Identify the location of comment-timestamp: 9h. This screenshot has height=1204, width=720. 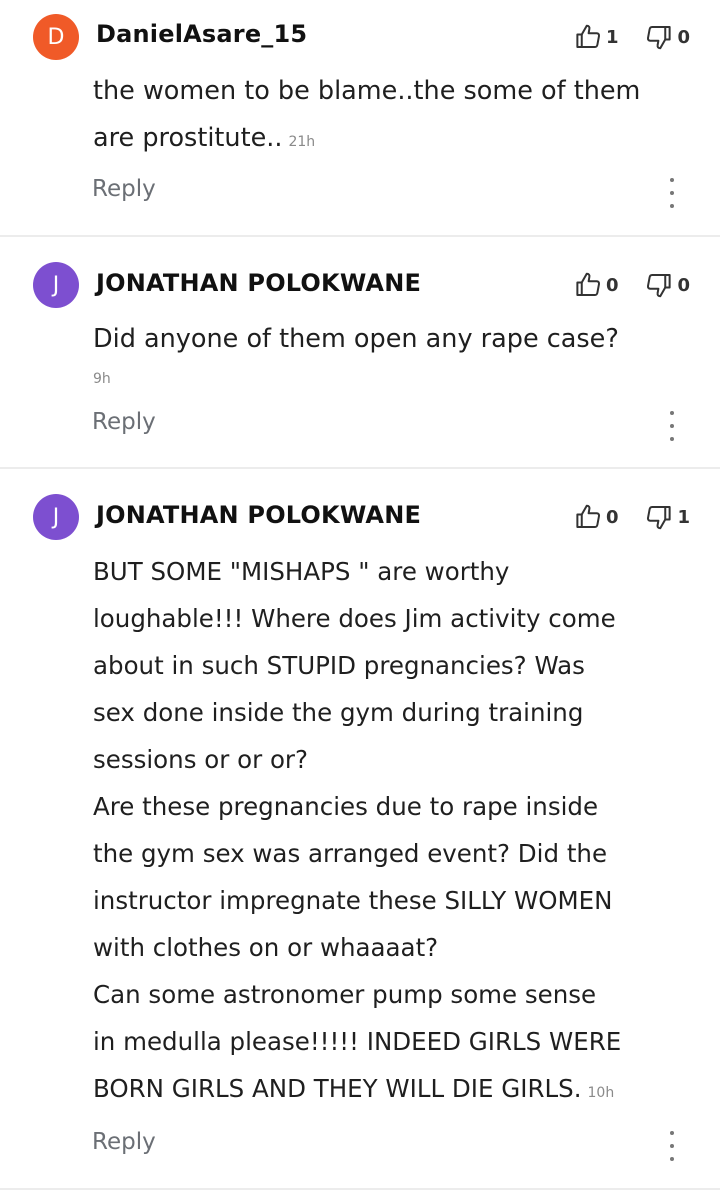
(102, 379).